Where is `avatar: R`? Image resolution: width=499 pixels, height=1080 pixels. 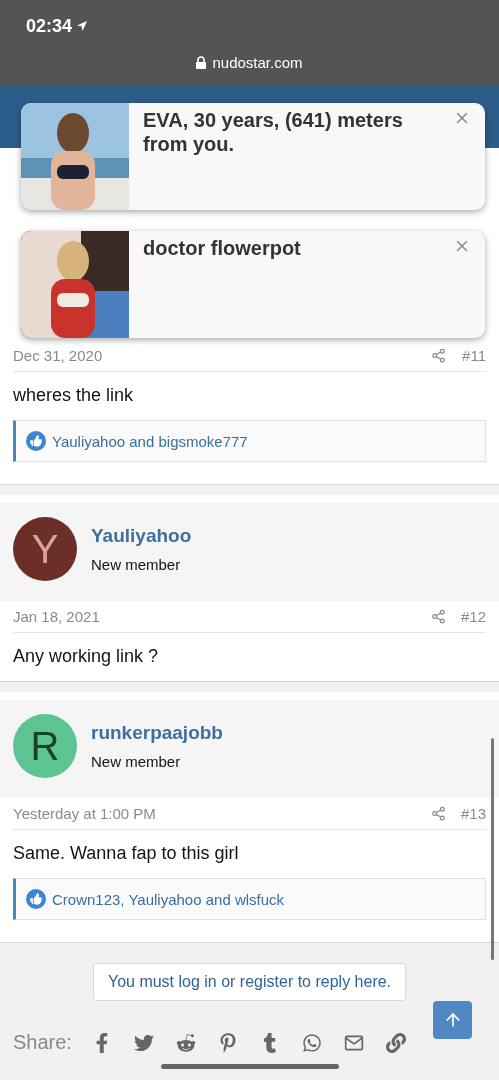 avatar: R is located at coordinates (45, 746).